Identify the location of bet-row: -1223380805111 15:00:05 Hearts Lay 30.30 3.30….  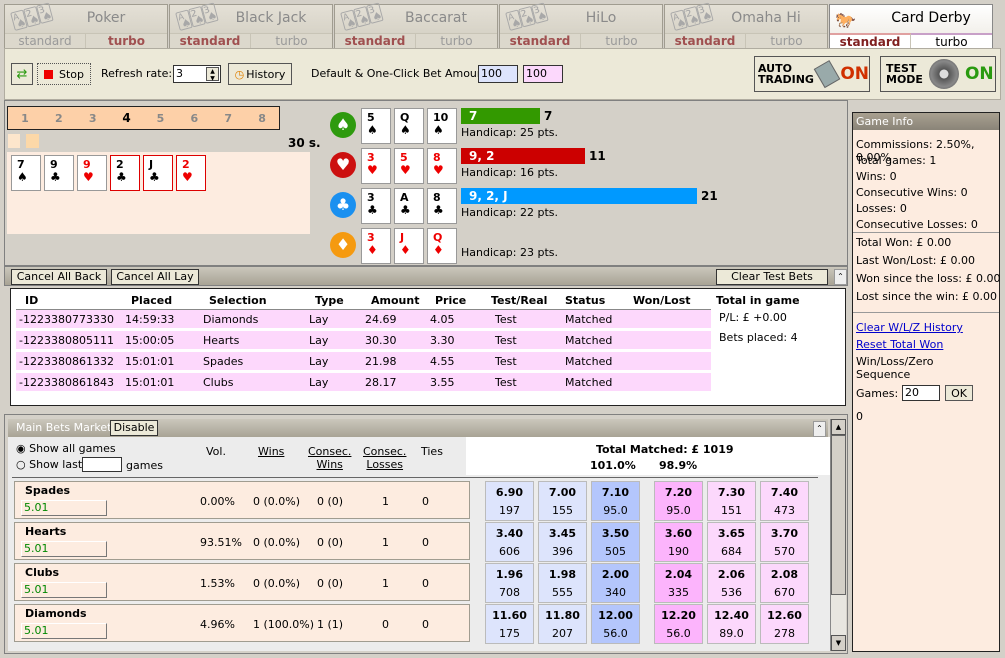
(363, 340).